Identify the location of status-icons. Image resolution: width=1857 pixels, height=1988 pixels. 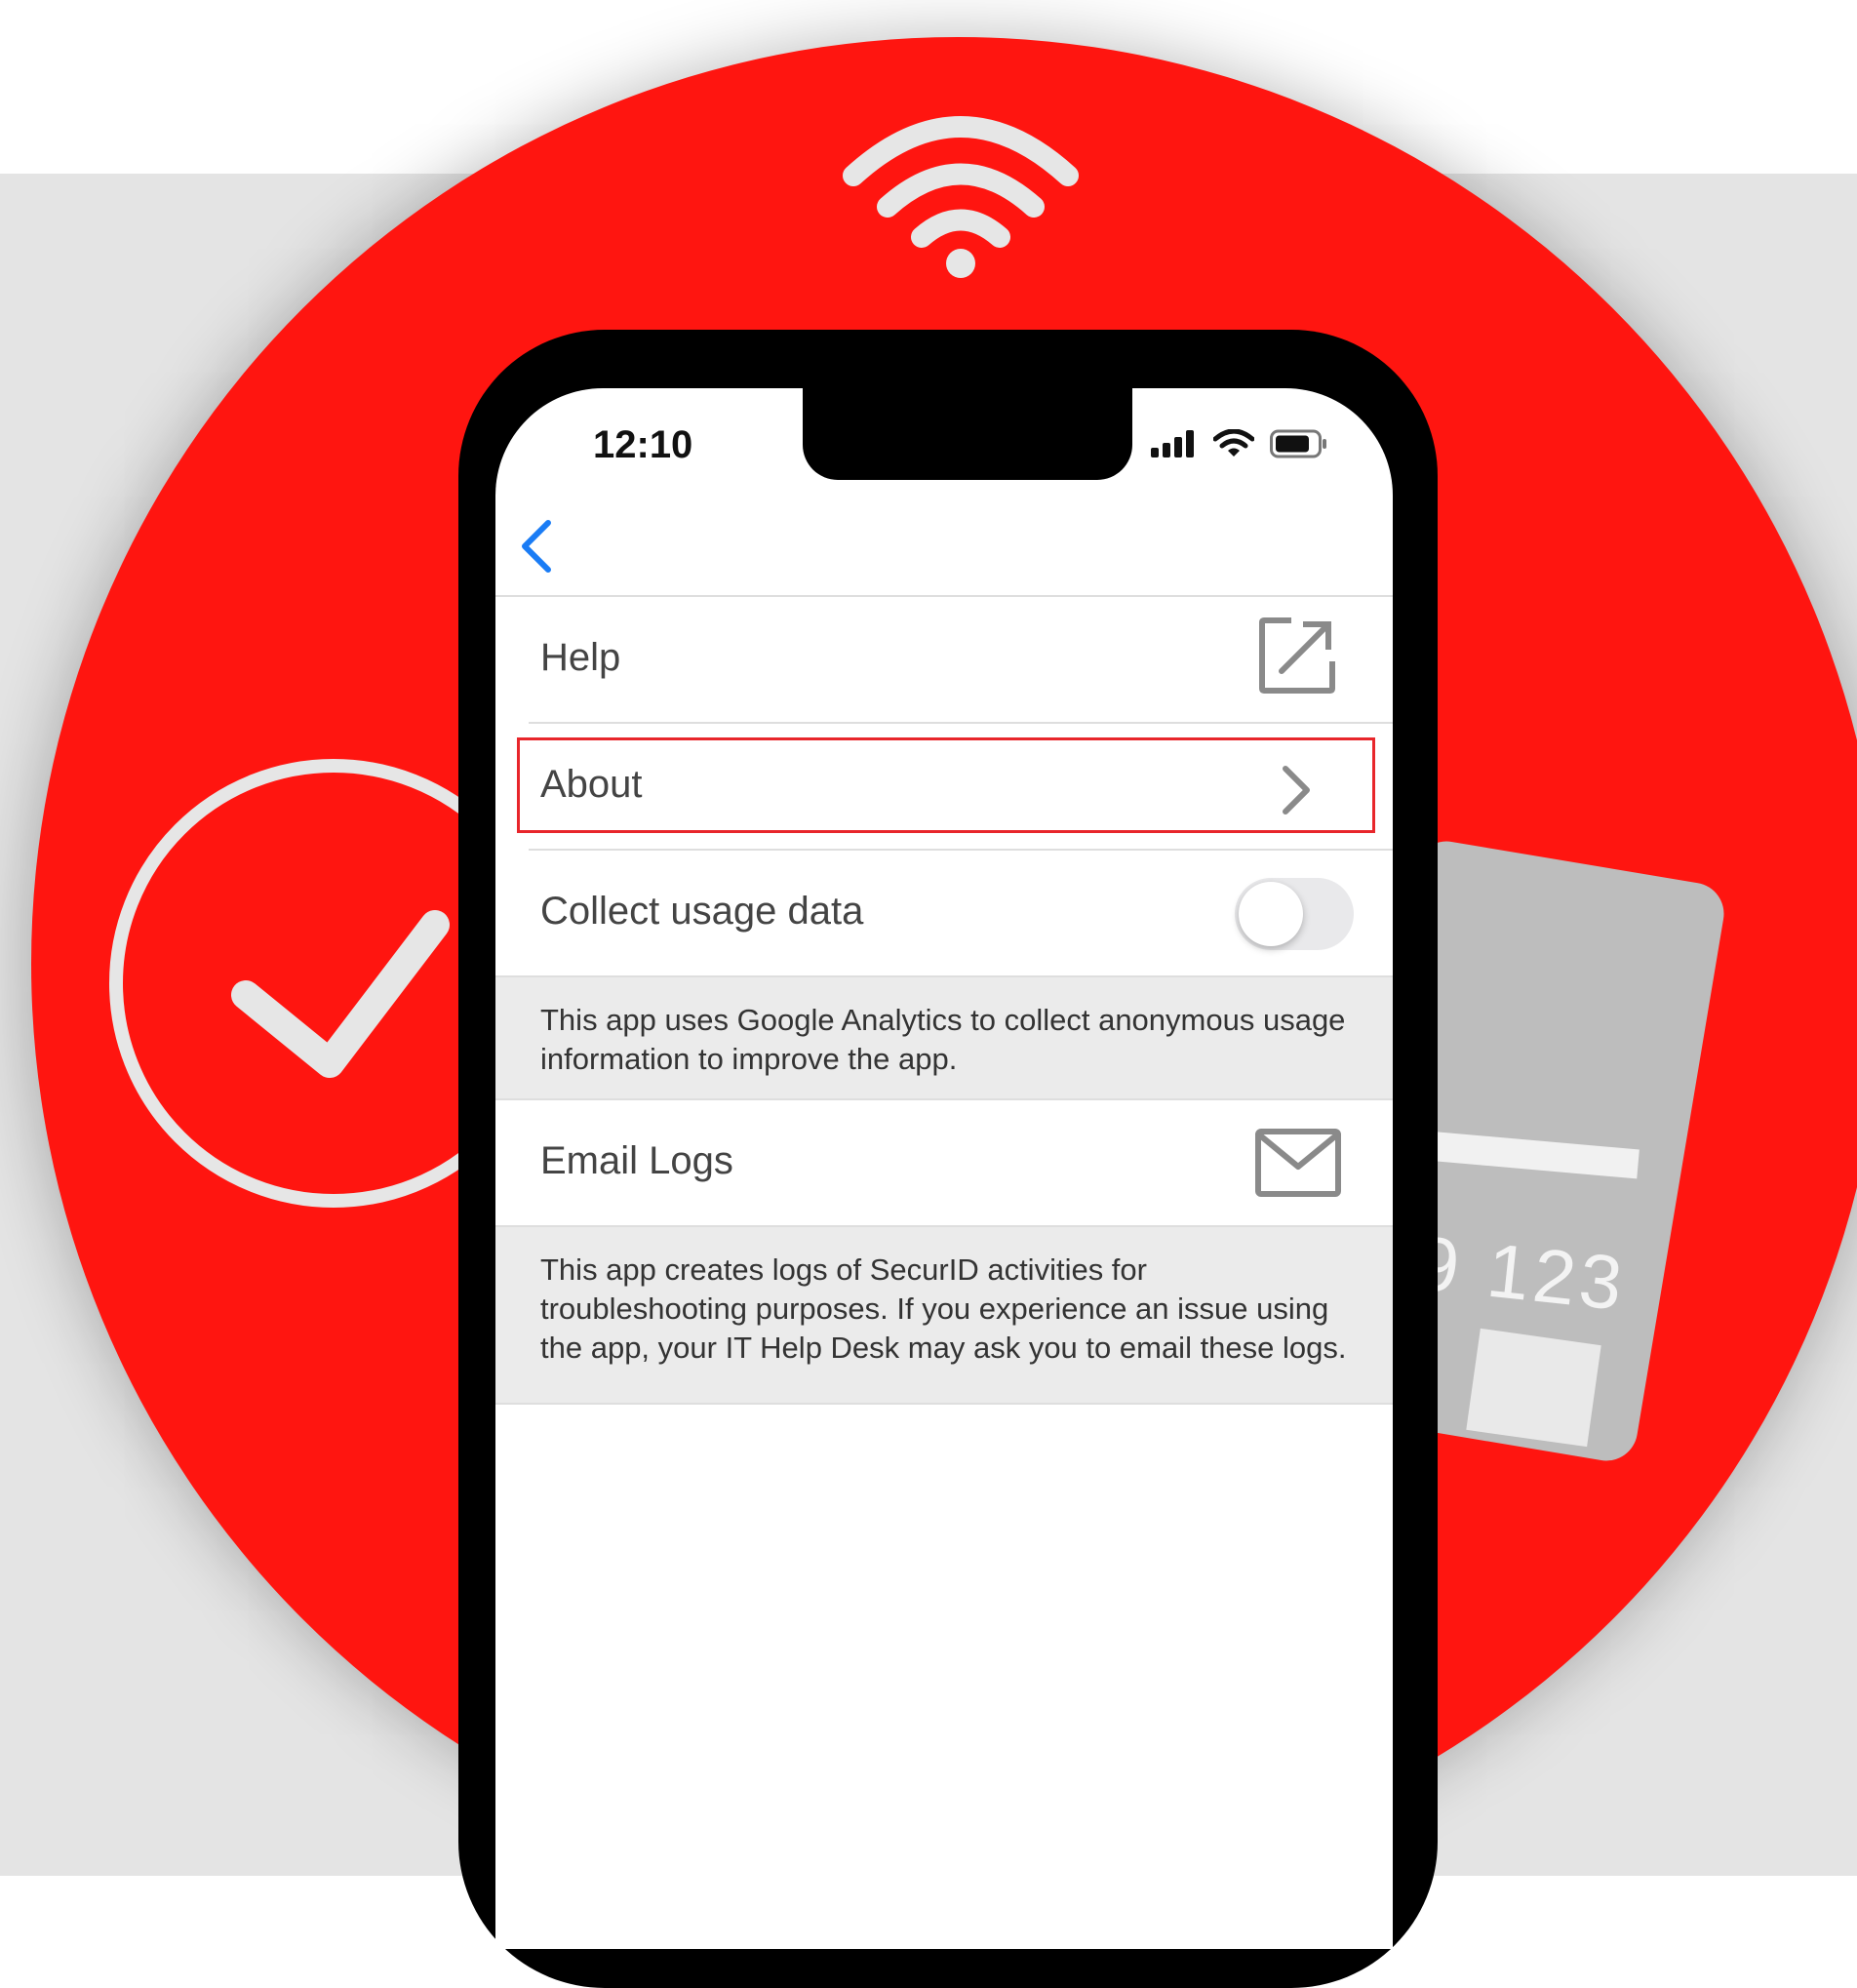
(1239, 443).